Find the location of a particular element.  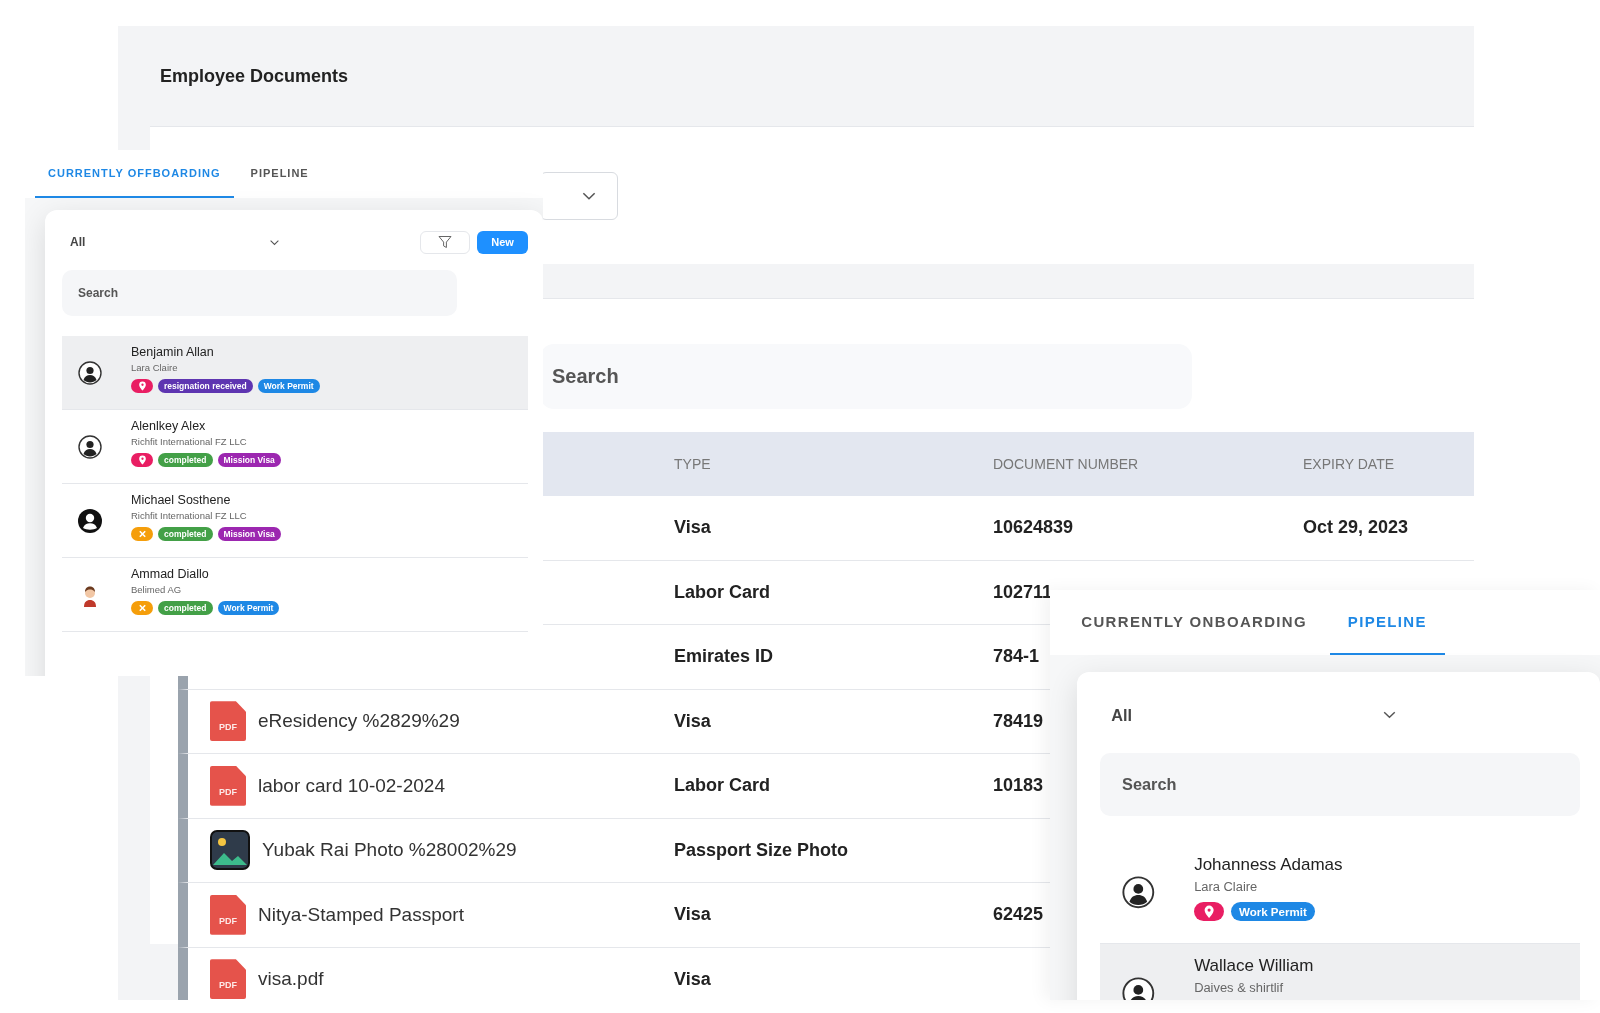

document-number: 784-1 is located at coordinates (1016, 656).